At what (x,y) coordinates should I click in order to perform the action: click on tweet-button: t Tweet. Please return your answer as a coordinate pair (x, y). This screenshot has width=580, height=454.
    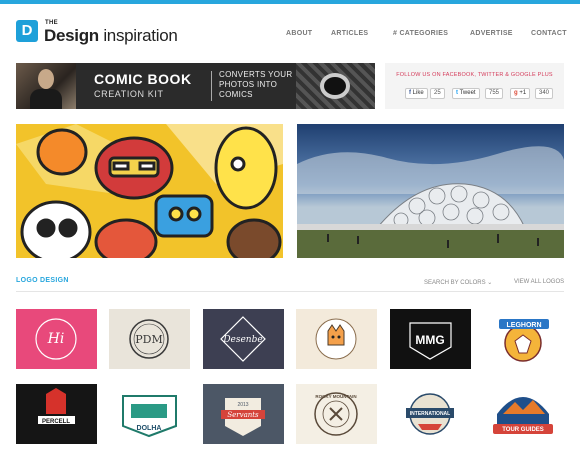
    Looking at the image, I should click on (466, 93).